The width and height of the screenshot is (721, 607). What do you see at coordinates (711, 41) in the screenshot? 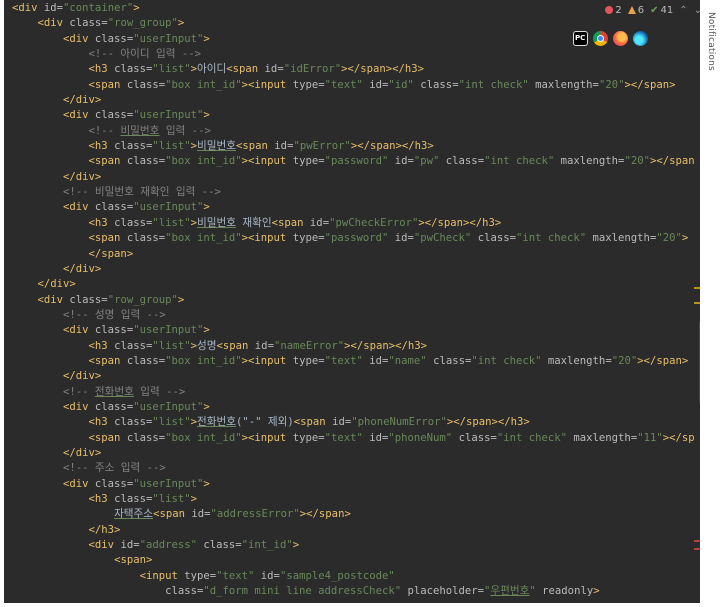
I see `notifications-tab: Notifications` at bounding box center [711, 41].